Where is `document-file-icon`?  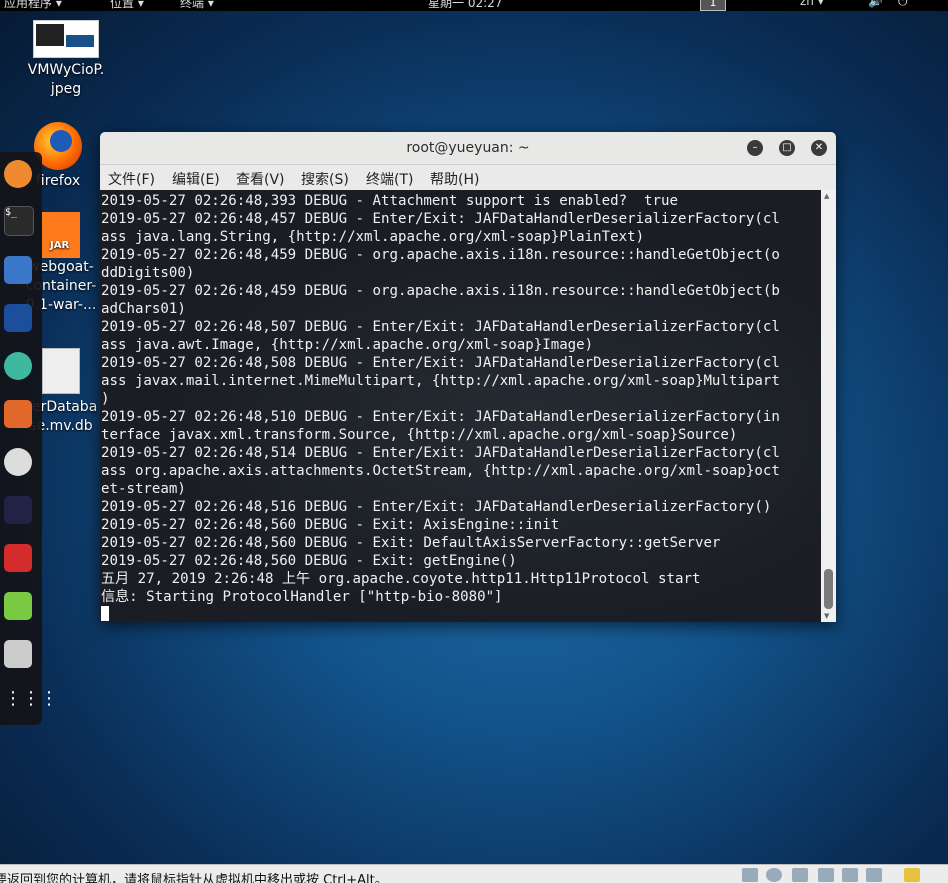 document-file-icon is located at coordinates (61, 371).